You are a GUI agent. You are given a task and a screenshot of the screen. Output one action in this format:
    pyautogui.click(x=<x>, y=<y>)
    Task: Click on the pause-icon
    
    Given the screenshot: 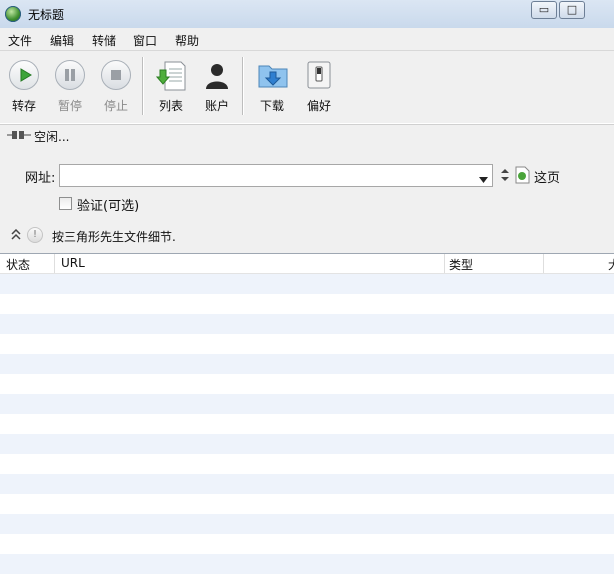 What is the action you would take?
    pyautogui.click(x=70, y=75)
    